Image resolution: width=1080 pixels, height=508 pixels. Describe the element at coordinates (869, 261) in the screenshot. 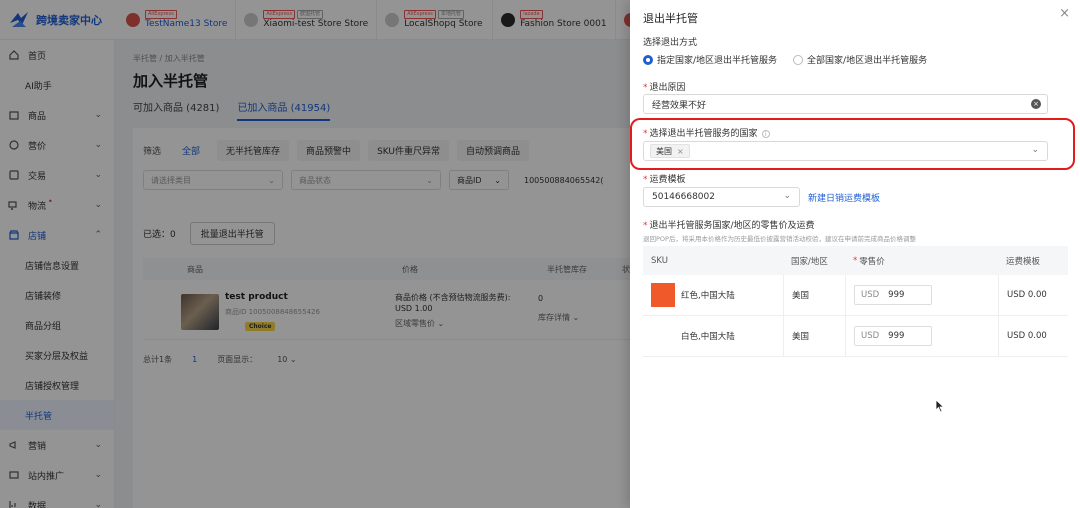

I see `col-retail-price: * 零售价` at that location.